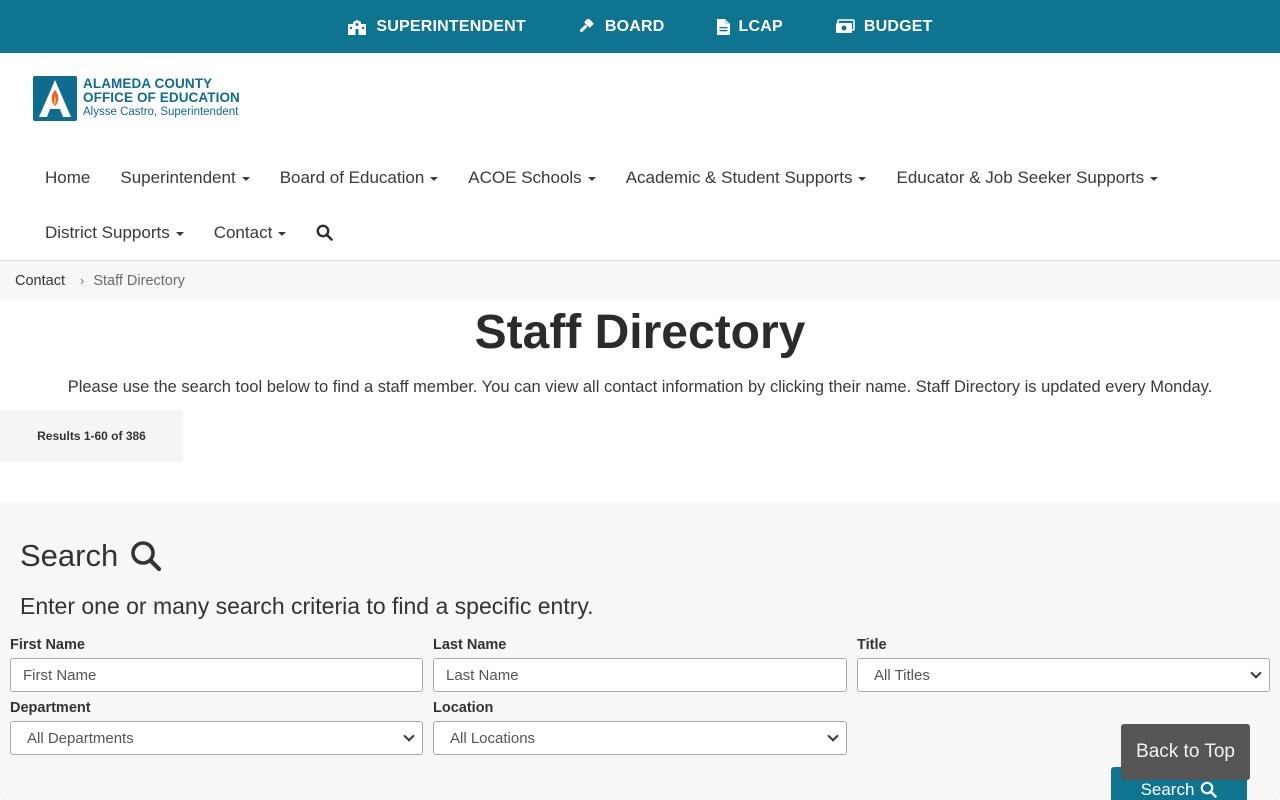 The image size is (1280, 800). Describe the element at coordinates (50, 708) in the screenshot. I see `department-label: Department` at that location.